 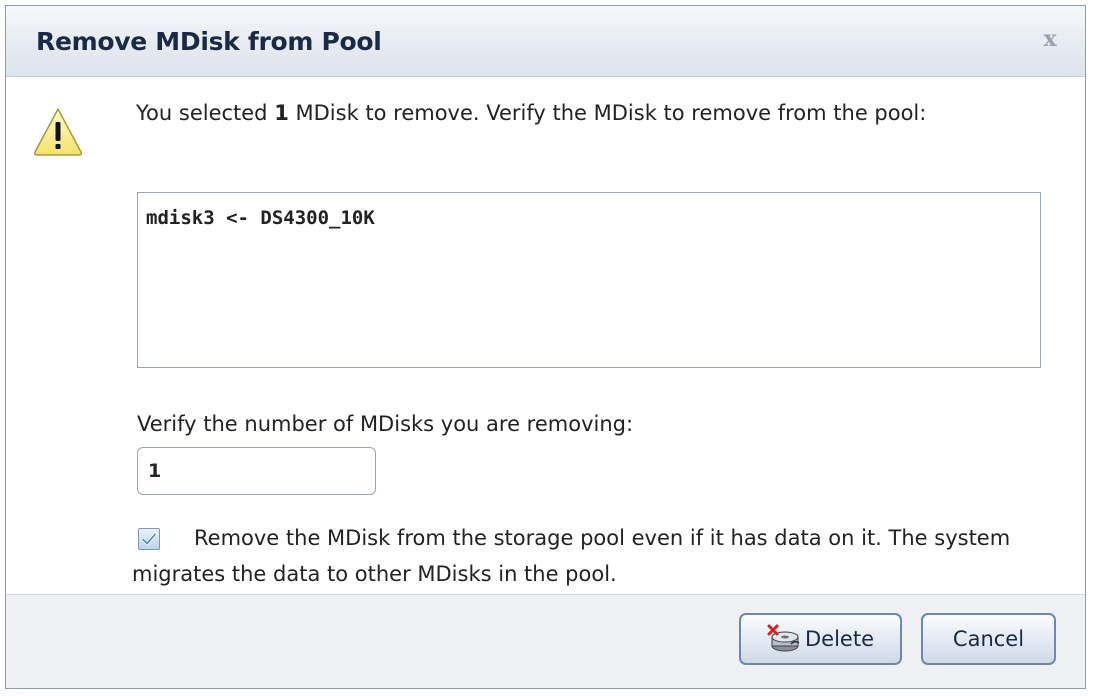 I want to click on cancel-button-label: Cancel, so click(x=988, y=639).